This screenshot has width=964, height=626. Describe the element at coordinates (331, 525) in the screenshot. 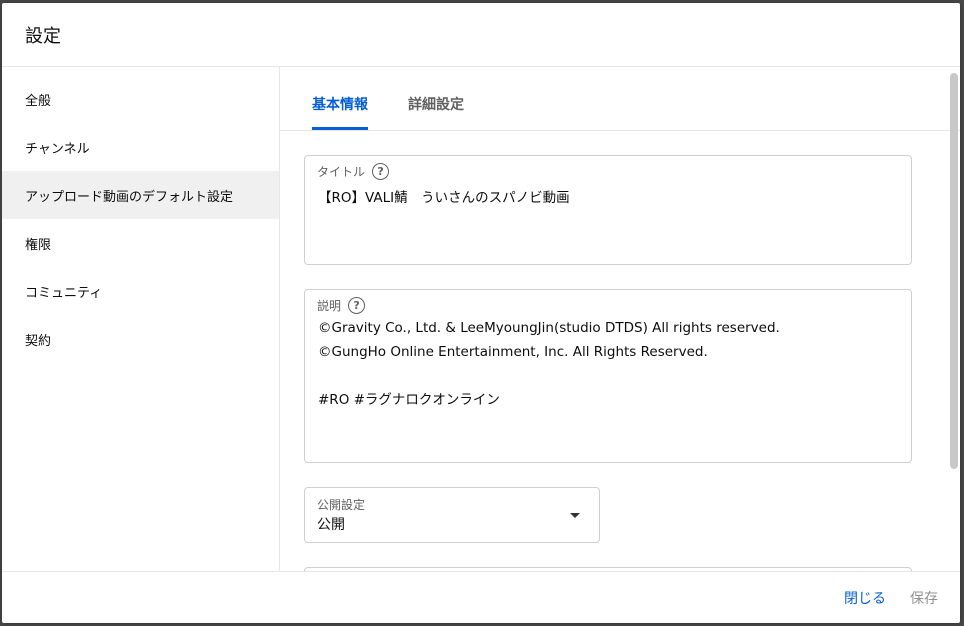

I see `visibility-value: 公開` at that location.